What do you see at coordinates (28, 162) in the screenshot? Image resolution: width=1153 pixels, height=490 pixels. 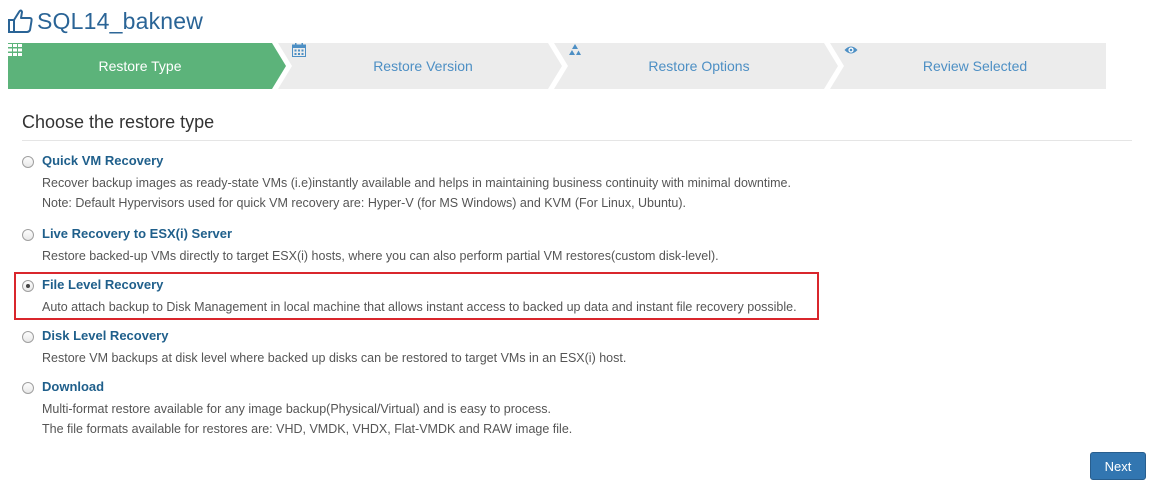 I see `radio-quick-vm-recovery` at bounding box center [28, 162].